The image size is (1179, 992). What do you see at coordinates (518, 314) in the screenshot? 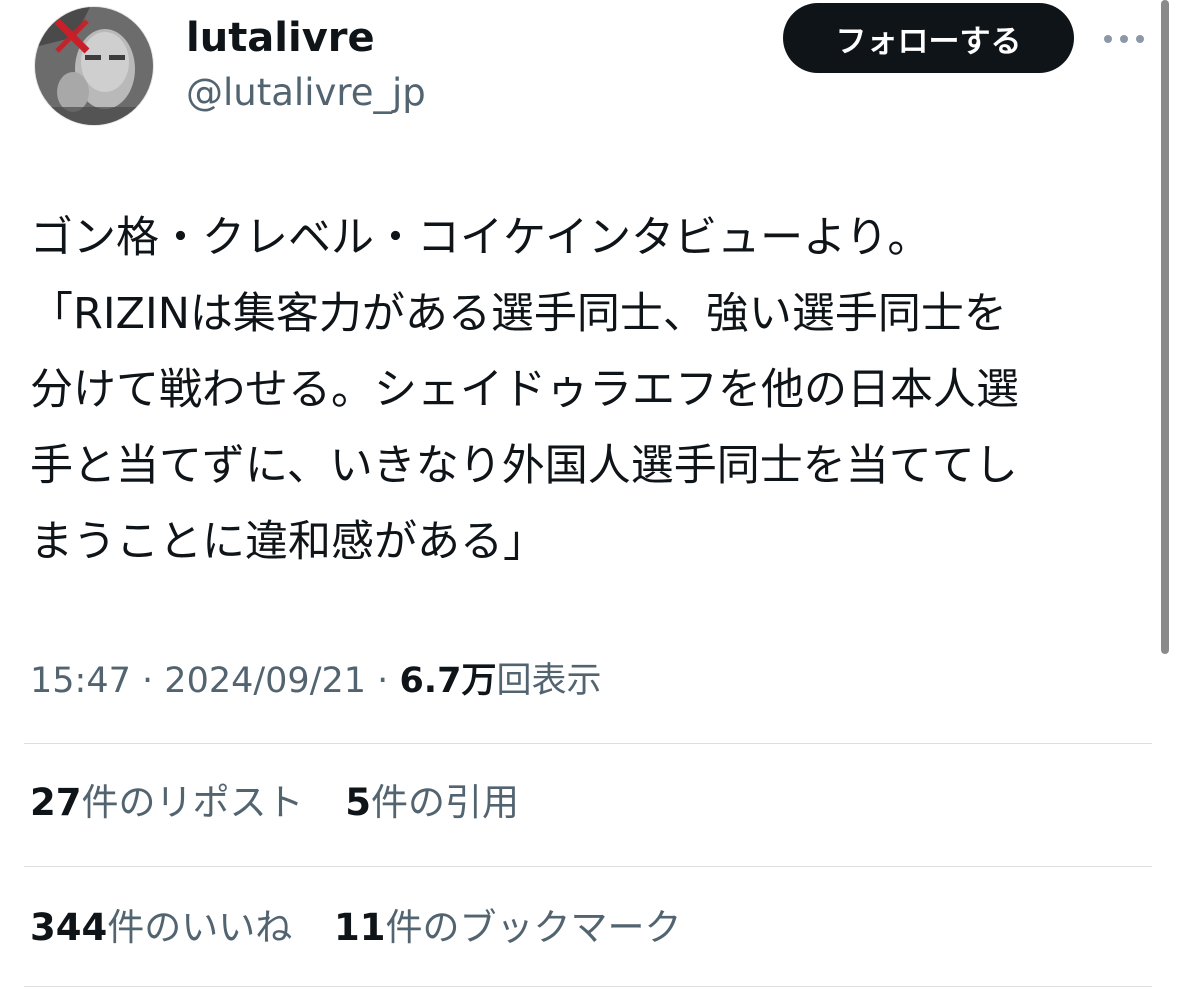
I see `tweet-text-line: 「RIZINは集客力がある選手同士、強い選手同士を` at bounding box center [518, 314].